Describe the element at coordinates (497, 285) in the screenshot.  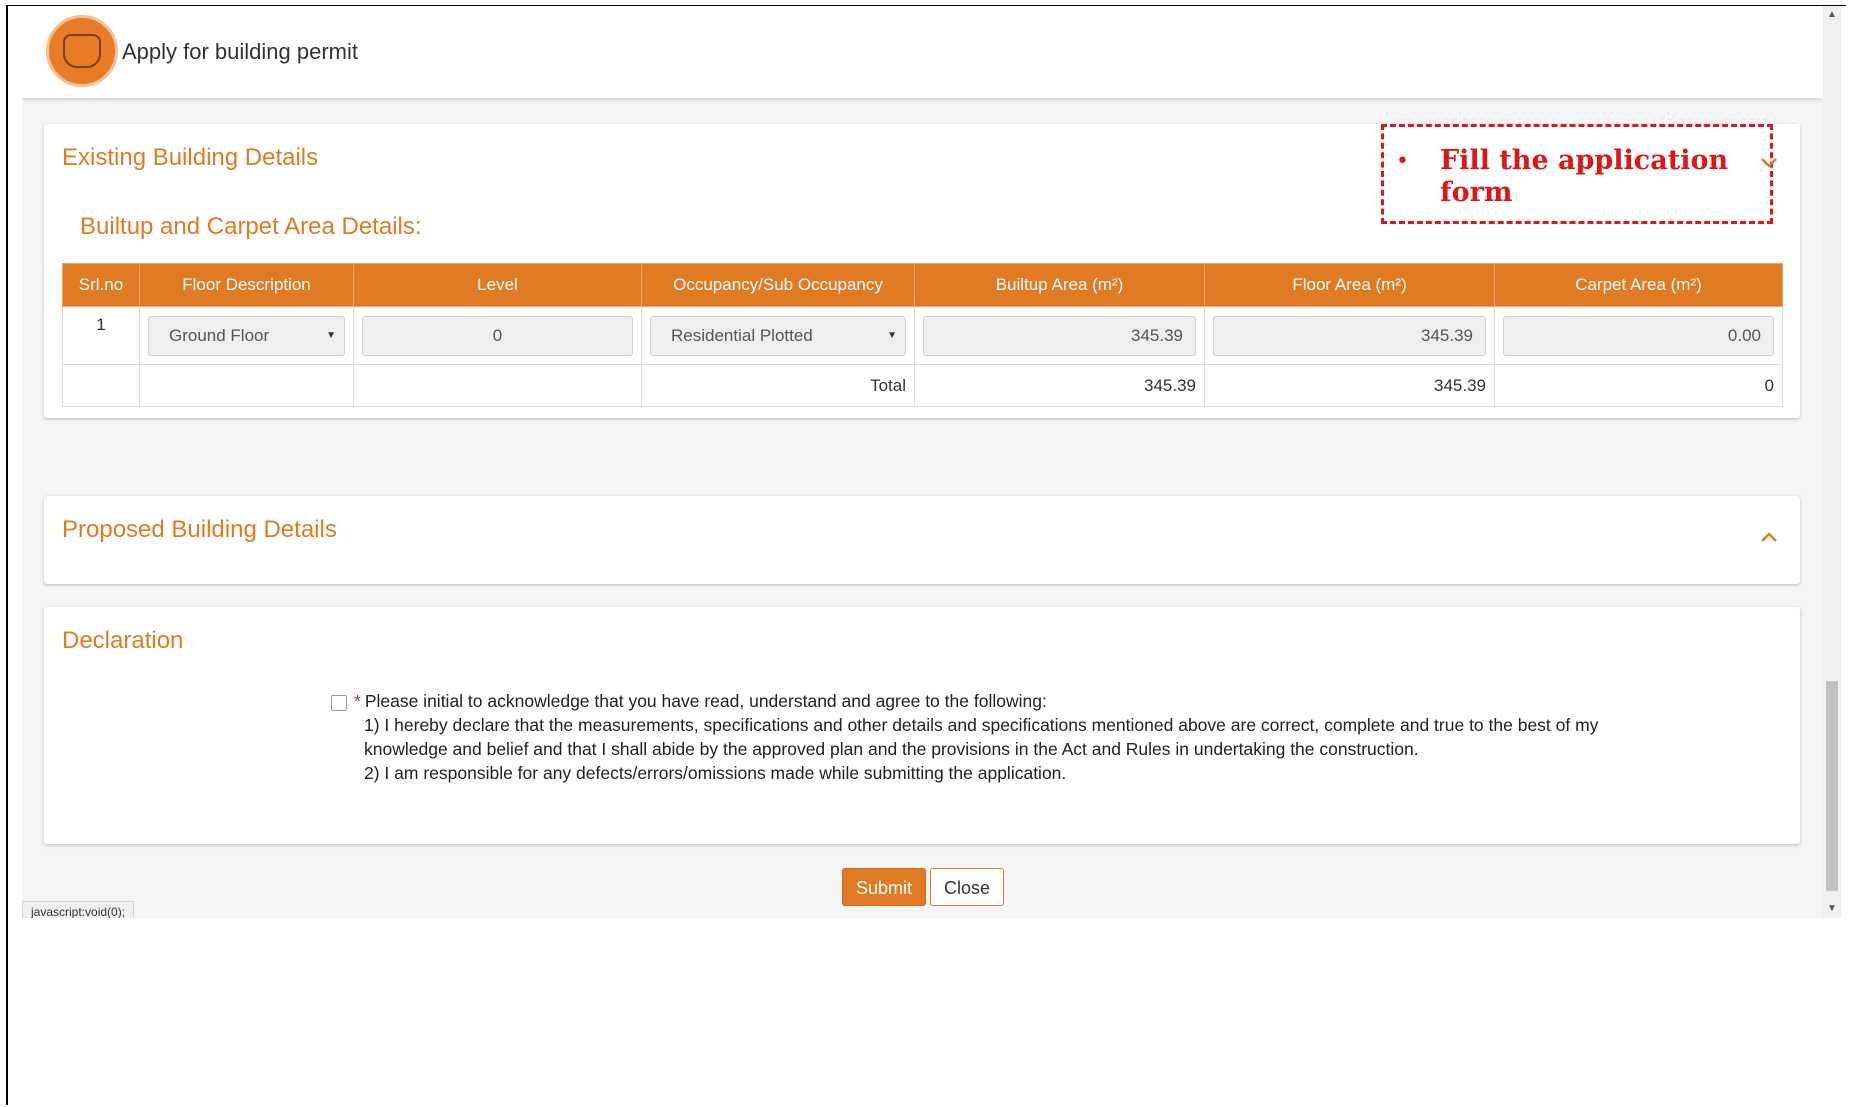
I see `col-level: Level` at that location.